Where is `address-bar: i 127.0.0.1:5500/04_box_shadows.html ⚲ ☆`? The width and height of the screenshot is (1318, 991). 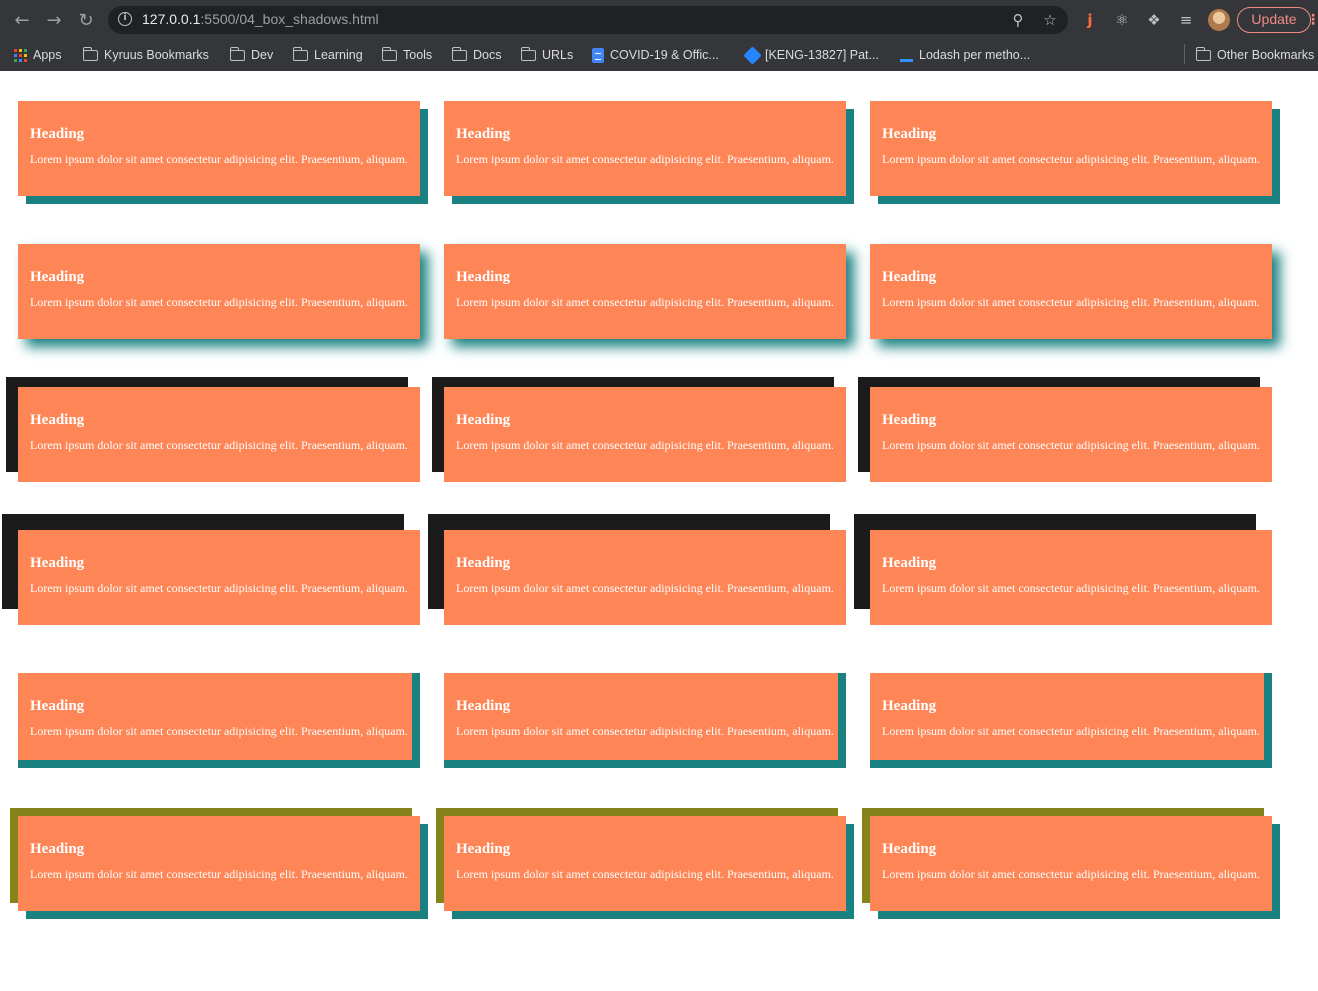
address-bar: i 127.0.0.1:5500/04_box_shadows.html ⚲ ☆ is located at coordinates (588, 20).